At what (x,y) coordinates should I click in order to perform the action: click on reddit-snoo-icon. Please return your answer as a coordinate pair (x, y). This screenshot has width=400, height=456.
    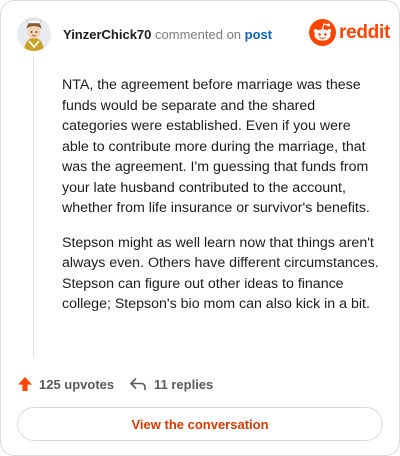
    Looking at the image, I should click on (322, 32).